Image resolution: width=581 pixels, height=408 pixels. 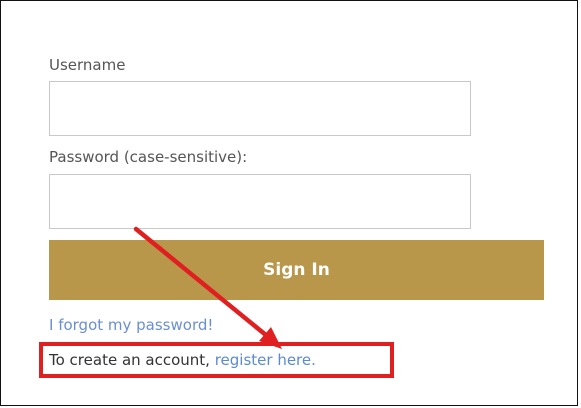 What do you see at coordinates (87, 65) in the screenshot?
I see `username-label: Username` at bounding box center [87, 65].